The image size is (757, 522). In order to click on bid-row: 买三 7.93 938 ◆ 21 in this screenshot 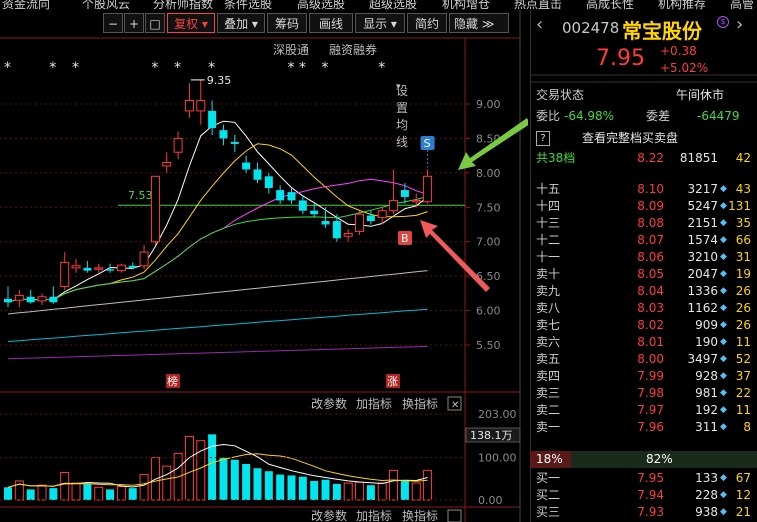, I will do `click(643, 512)`.